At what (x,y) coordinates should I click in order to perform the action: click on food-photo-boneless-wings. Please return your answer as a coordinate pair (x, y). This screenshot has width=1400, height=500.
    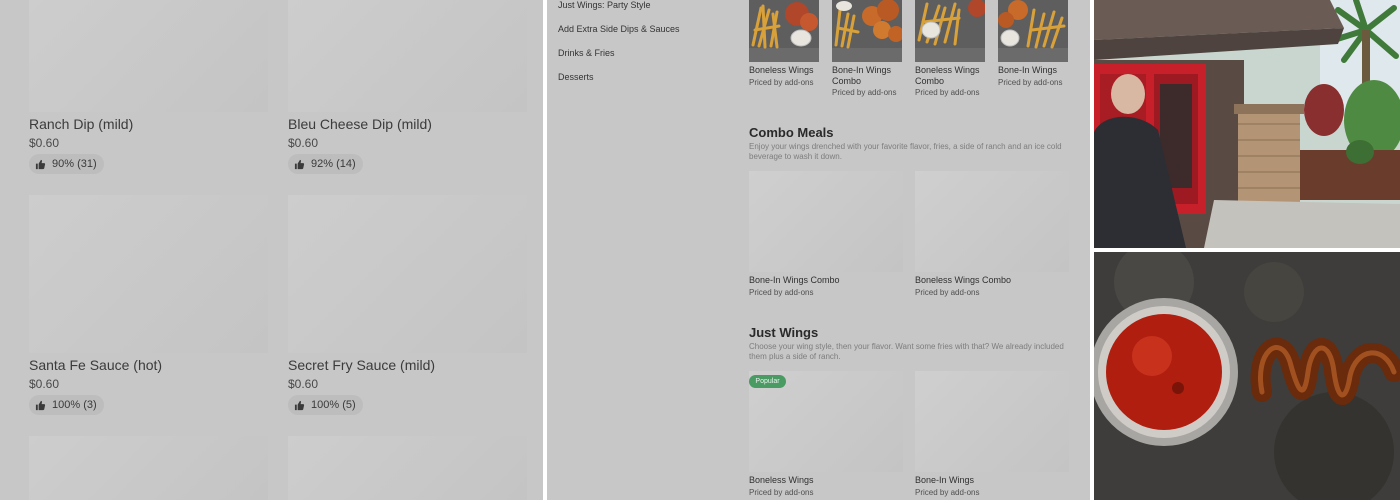
    Looking at the image, I should click on (784, 31).